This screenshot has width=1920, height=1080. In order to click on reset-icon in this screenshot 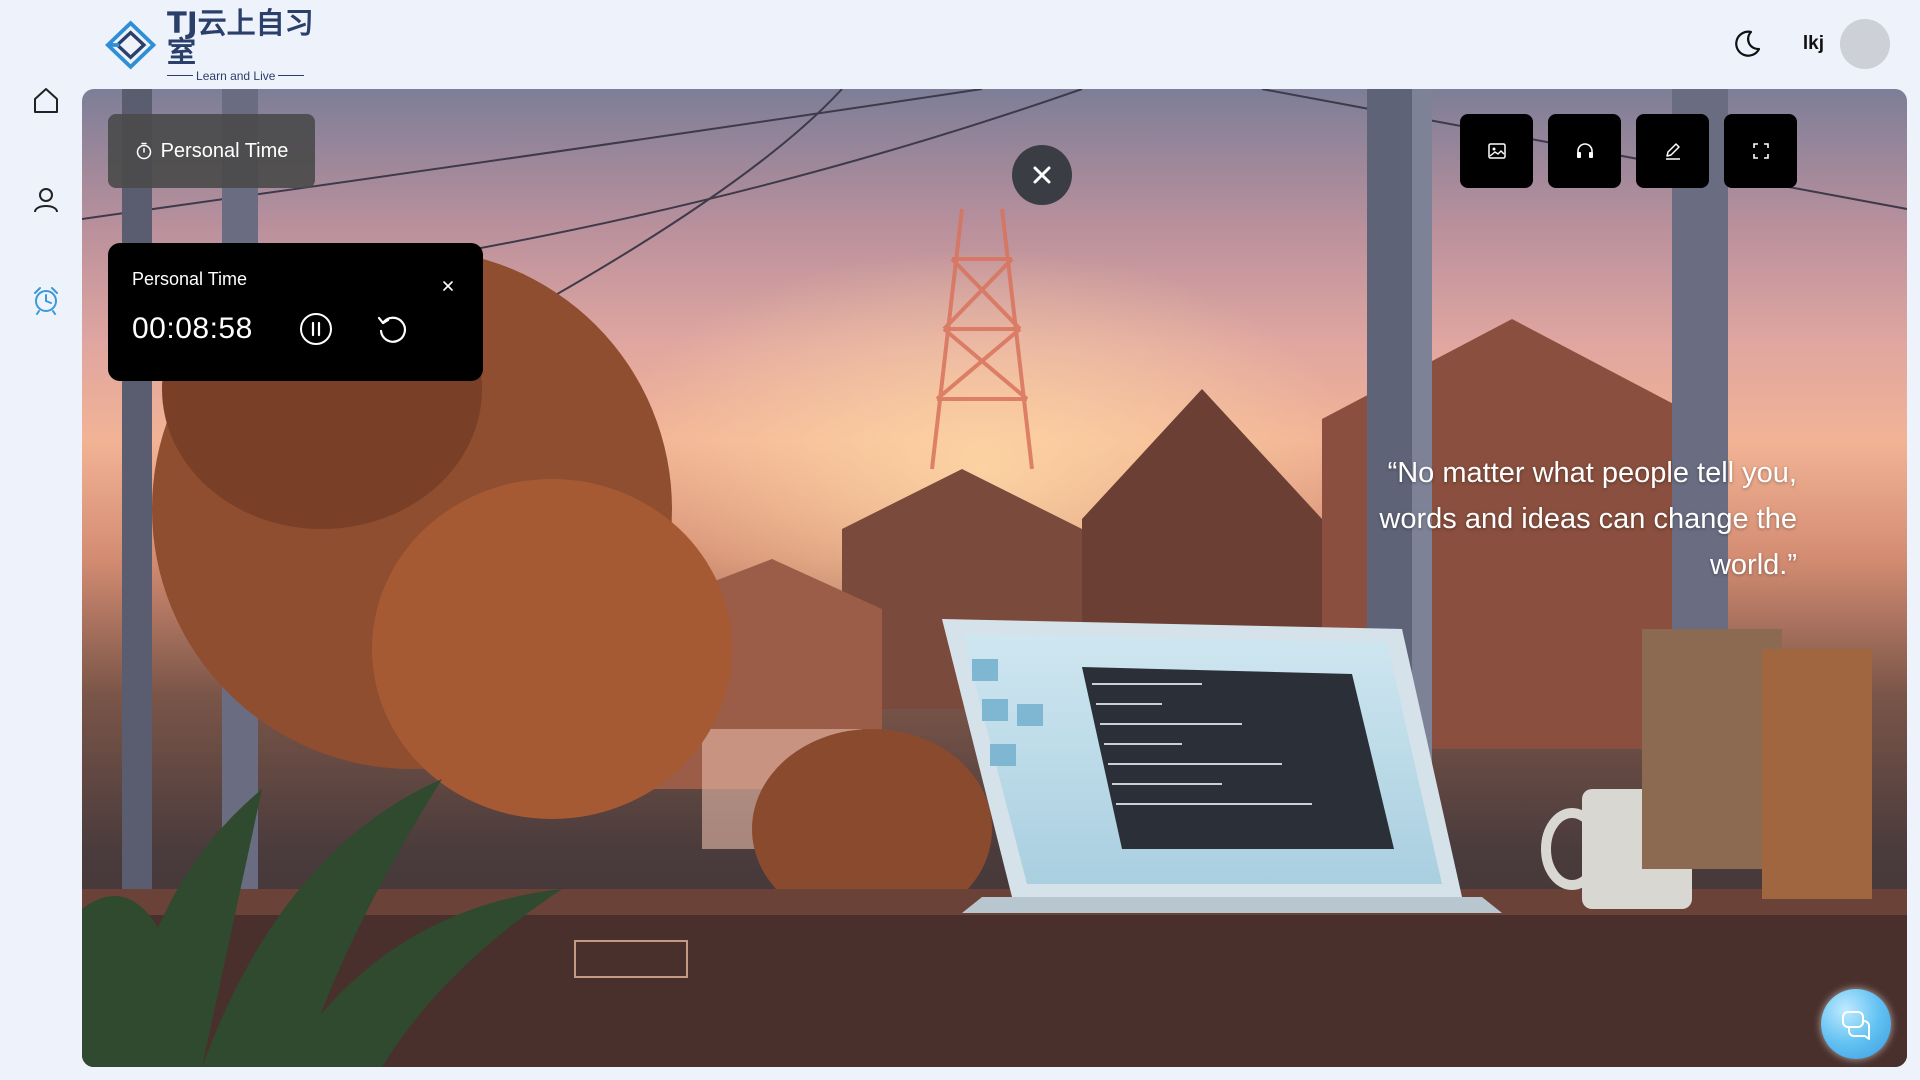, I will do `click(392, 329)`.